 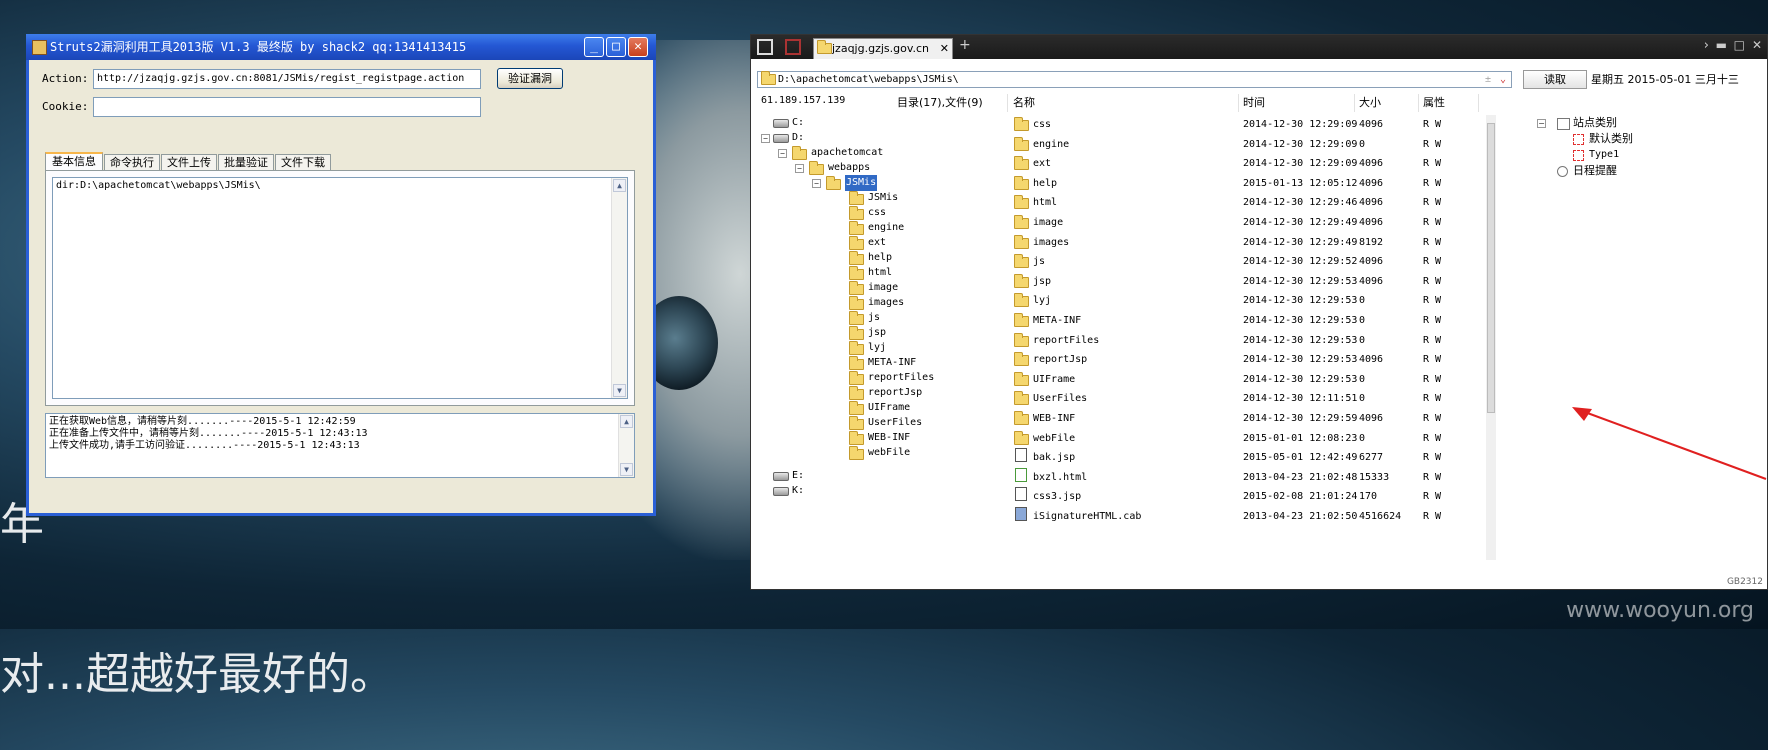 What do you see at coordinates (880, 393) in the screenshot?
I see `tree-folder: reportJsp` at bounding box center [880, 393].